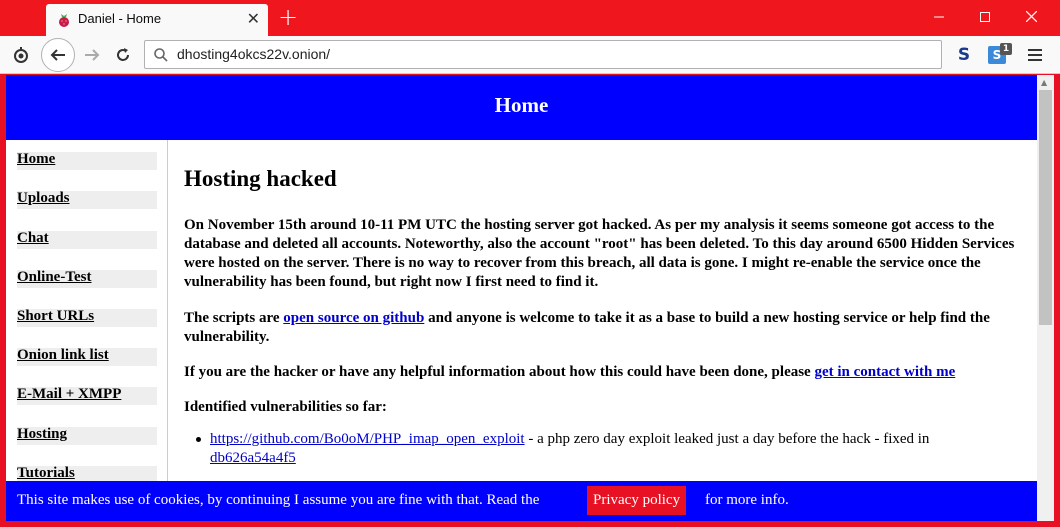  Describe the element at coordinates (64, 20) in the screenshot. I see `raspberry-icon` at that location.